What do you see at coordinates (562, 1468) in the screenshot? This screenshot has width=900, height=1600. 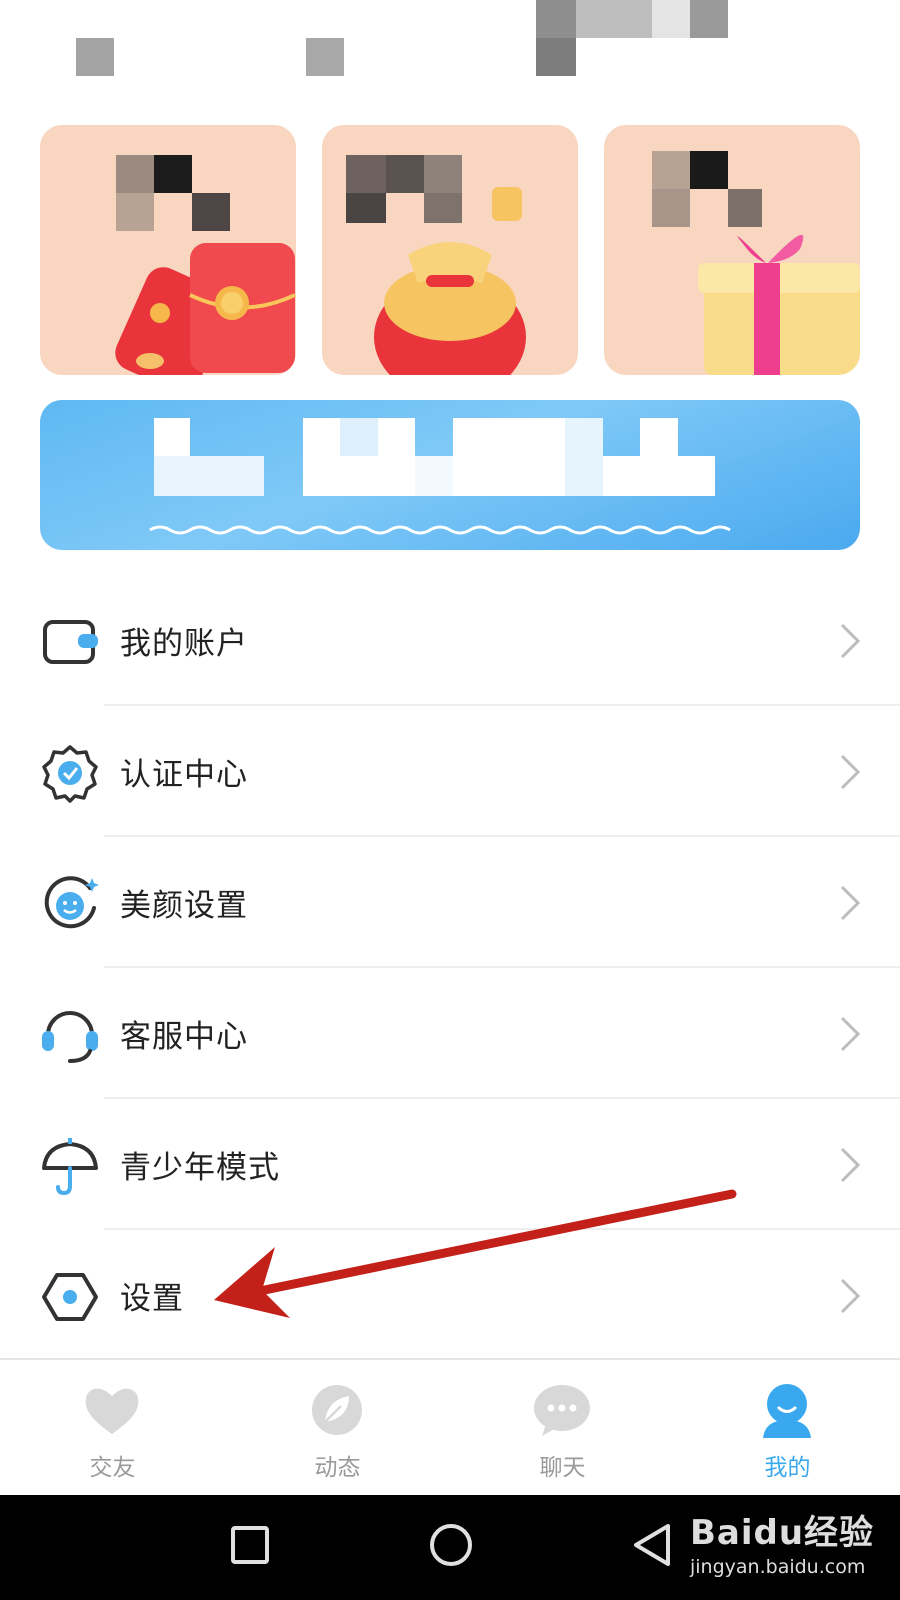 I see `tab-label: 聊天` at bounding box center [562, 1468].